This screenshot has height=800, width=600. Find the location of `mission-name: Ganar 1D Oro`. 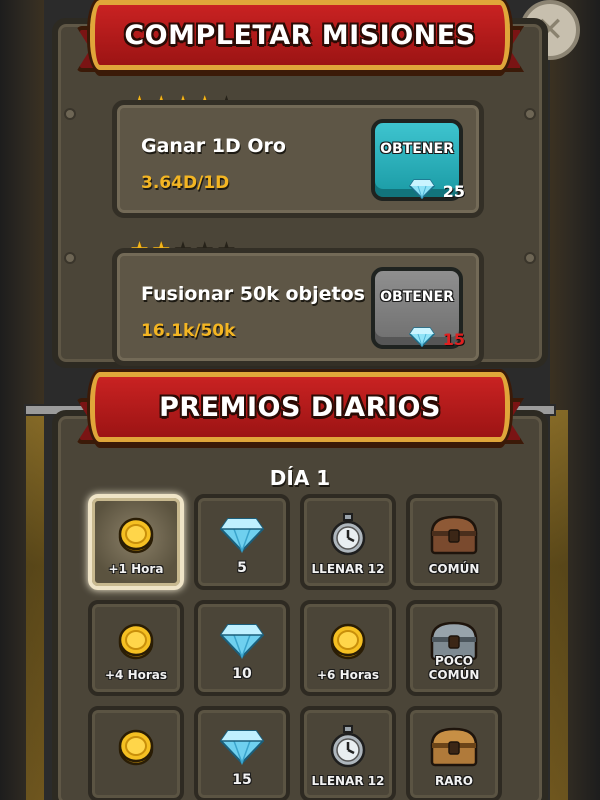

mission-name: Ganar 1D Oro is located at coordinates (213, 146).